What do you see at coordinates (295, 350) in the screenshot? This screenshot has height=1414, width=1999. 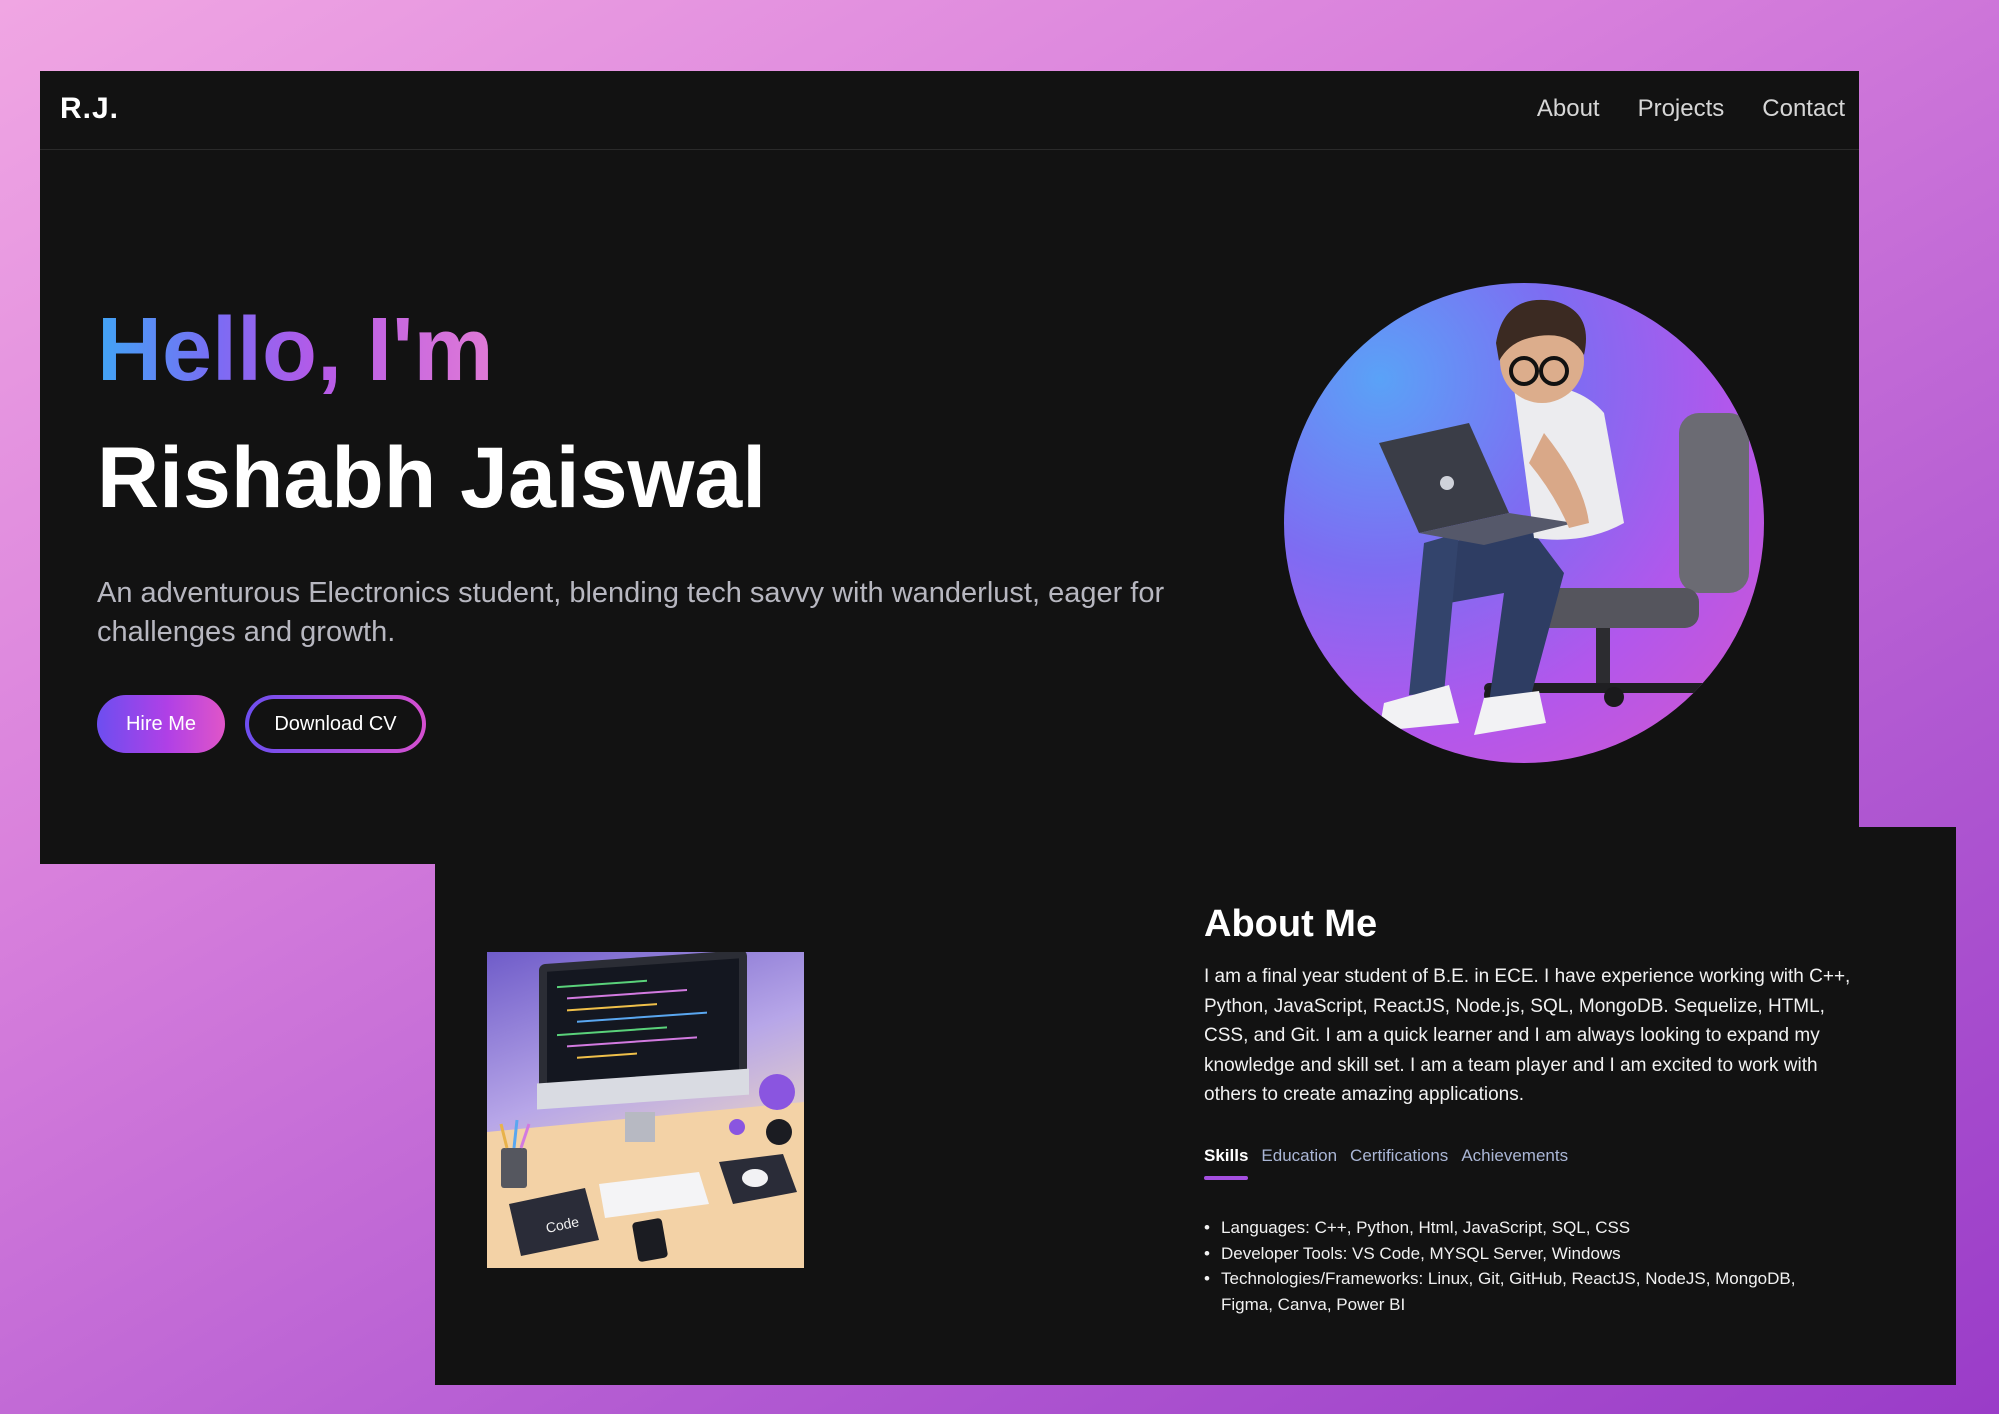 I see `hero-greeting: Hello, I'm` at bounding box center [295, 350].